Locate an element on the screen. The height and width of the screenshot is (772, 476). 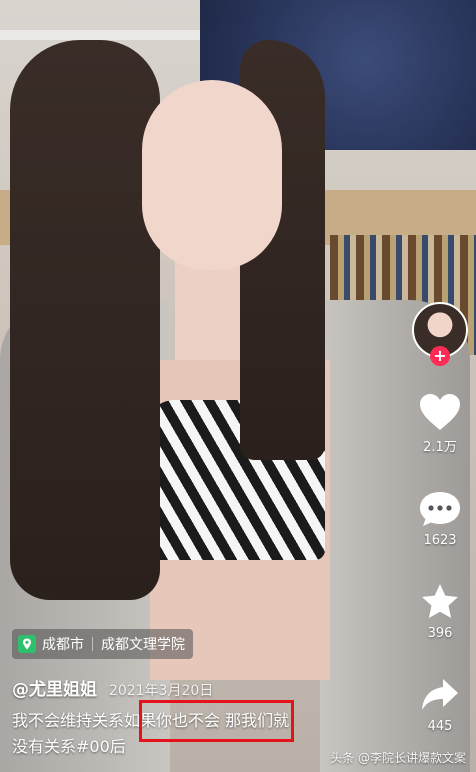
location-city: 成都市 is located at coordinates (63, 645).